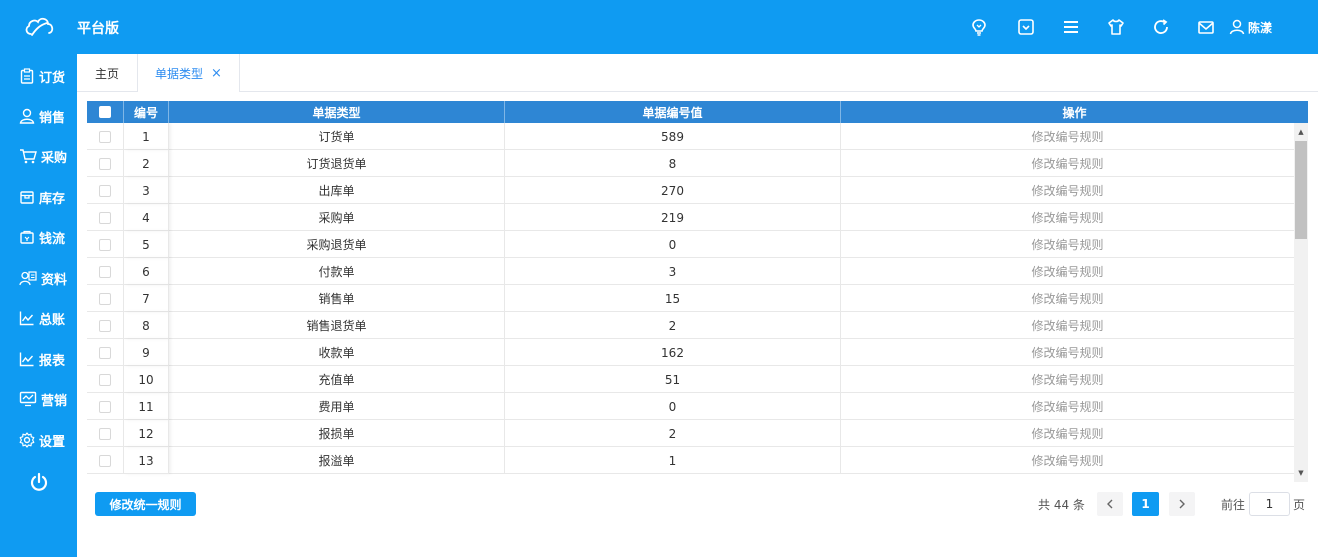  Describe the element at coordinates (1026, 27) in the screenshot. I see `dropdown-box-icon` at that location.